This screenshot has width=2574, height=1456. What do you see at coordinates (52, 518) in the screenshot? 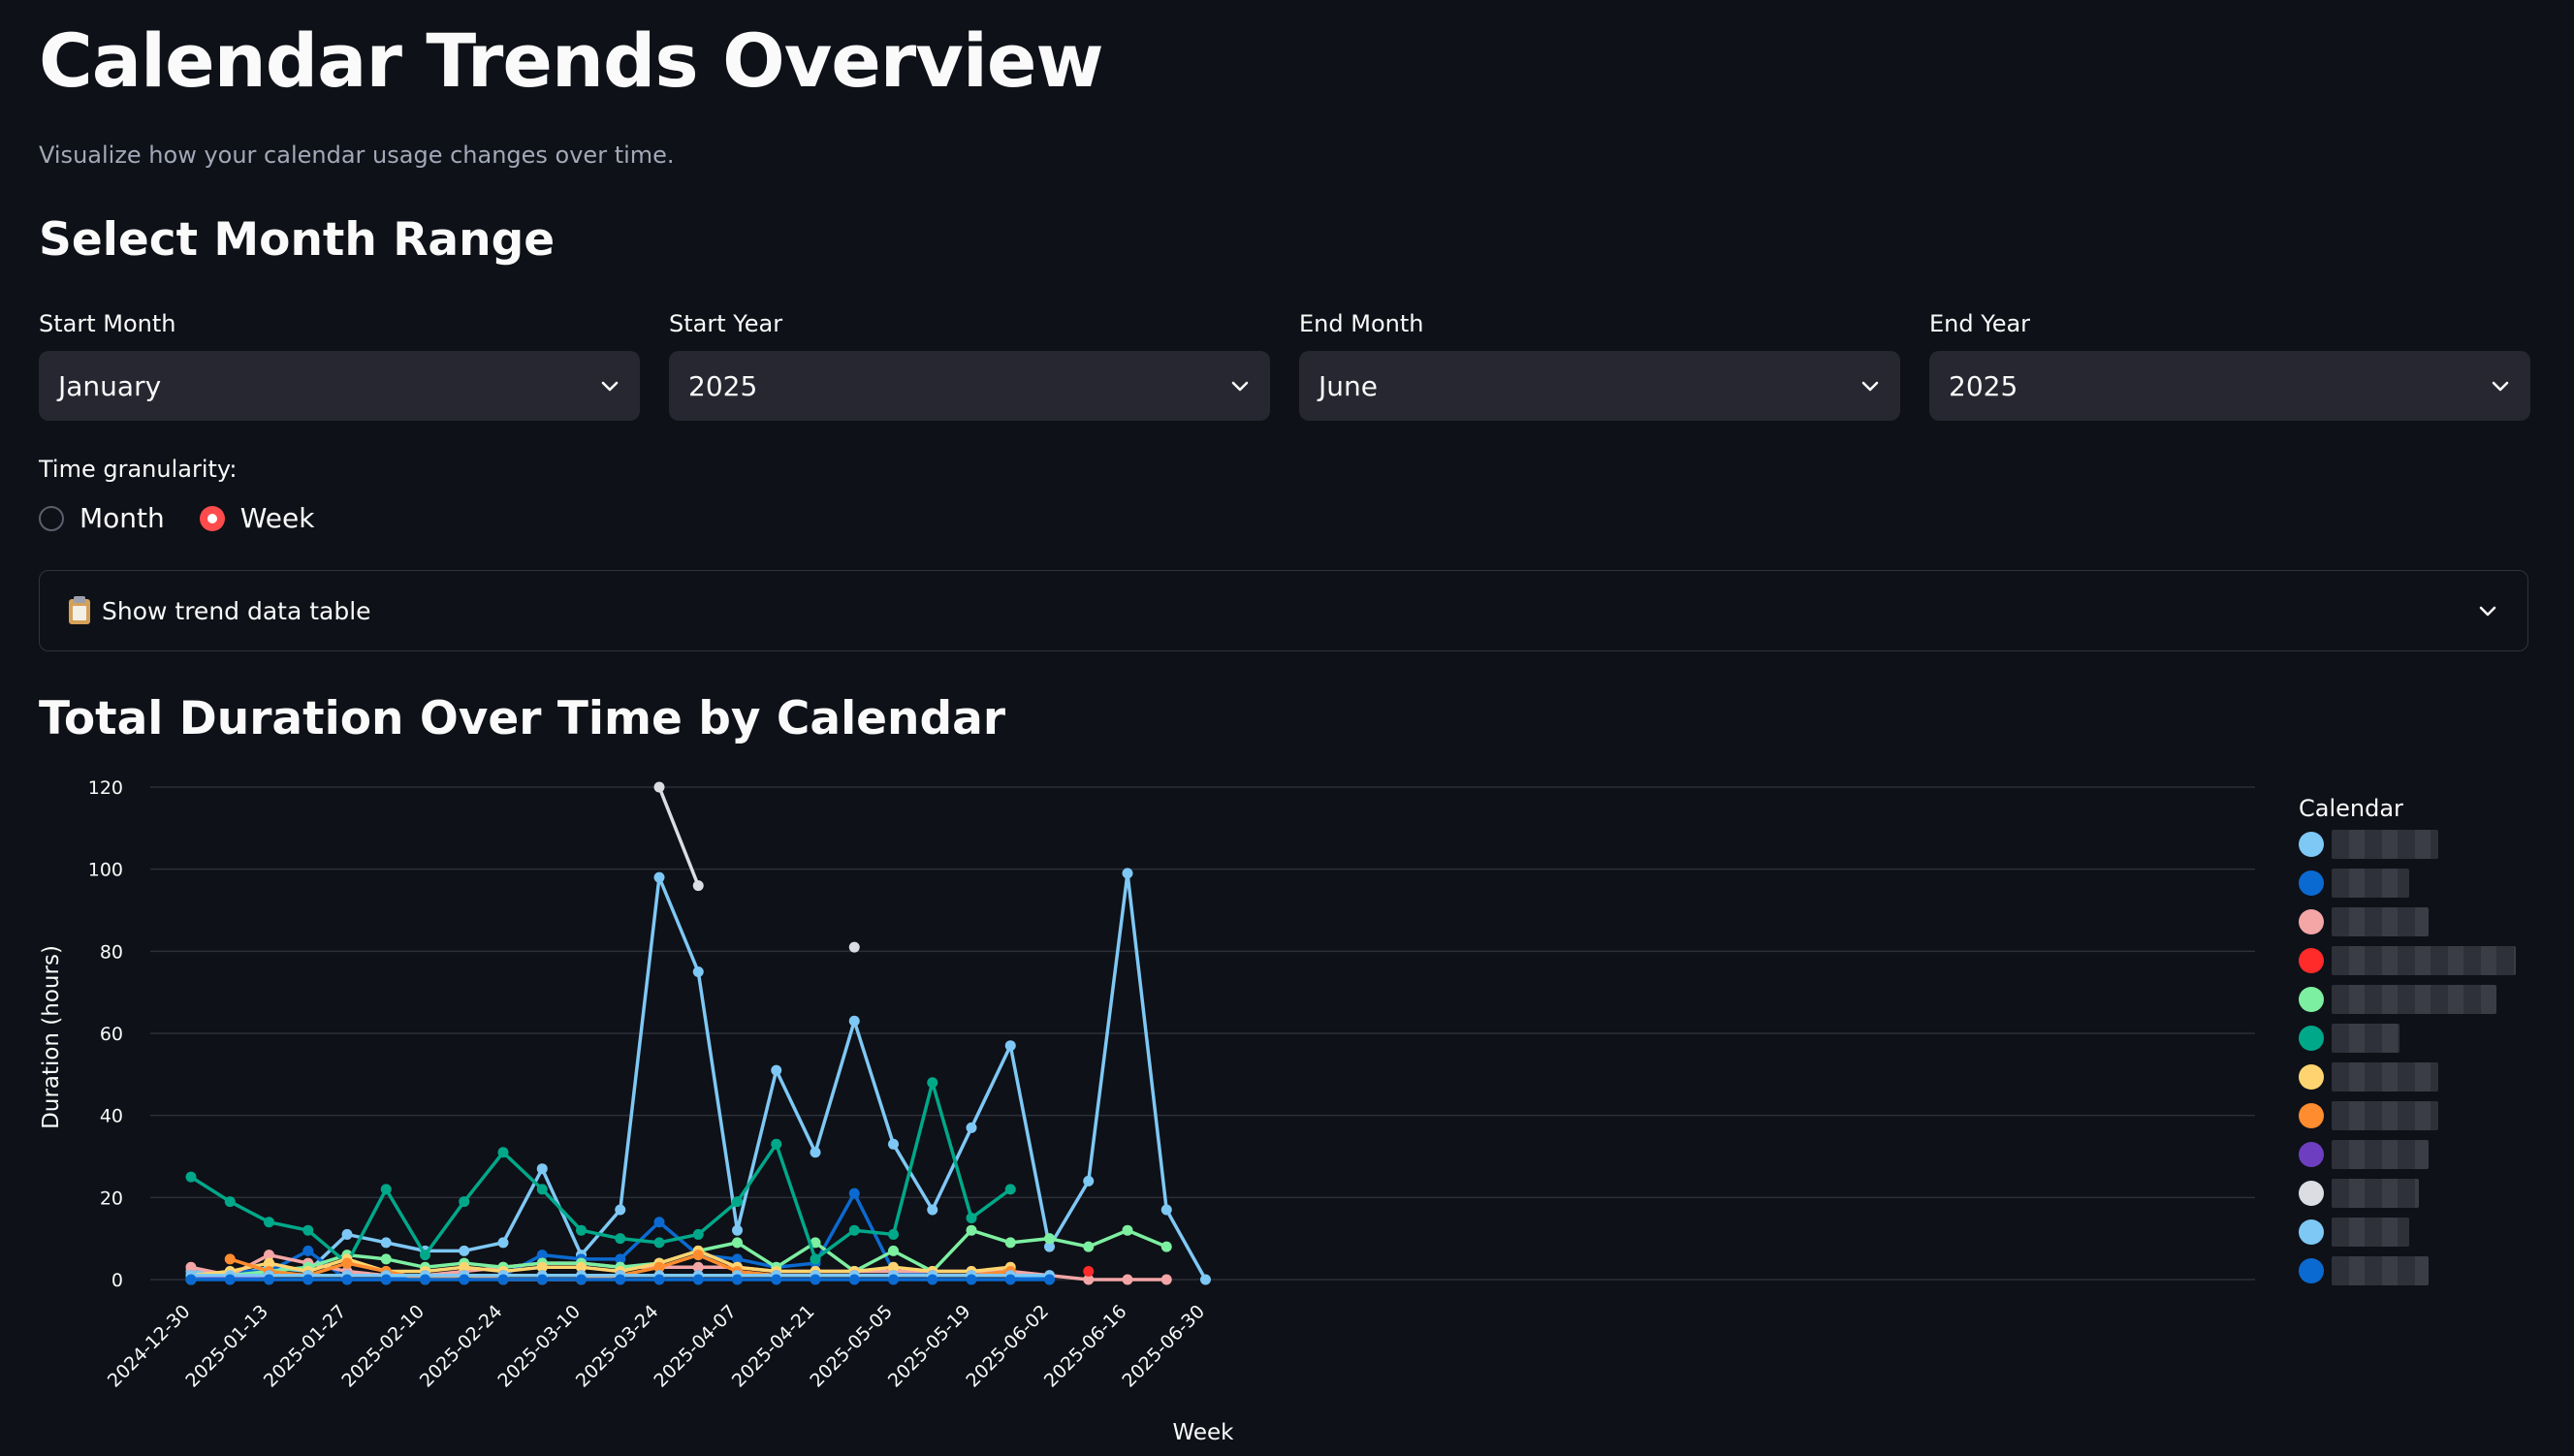
I see `radio-button-month` at bounding box center [52, 518].